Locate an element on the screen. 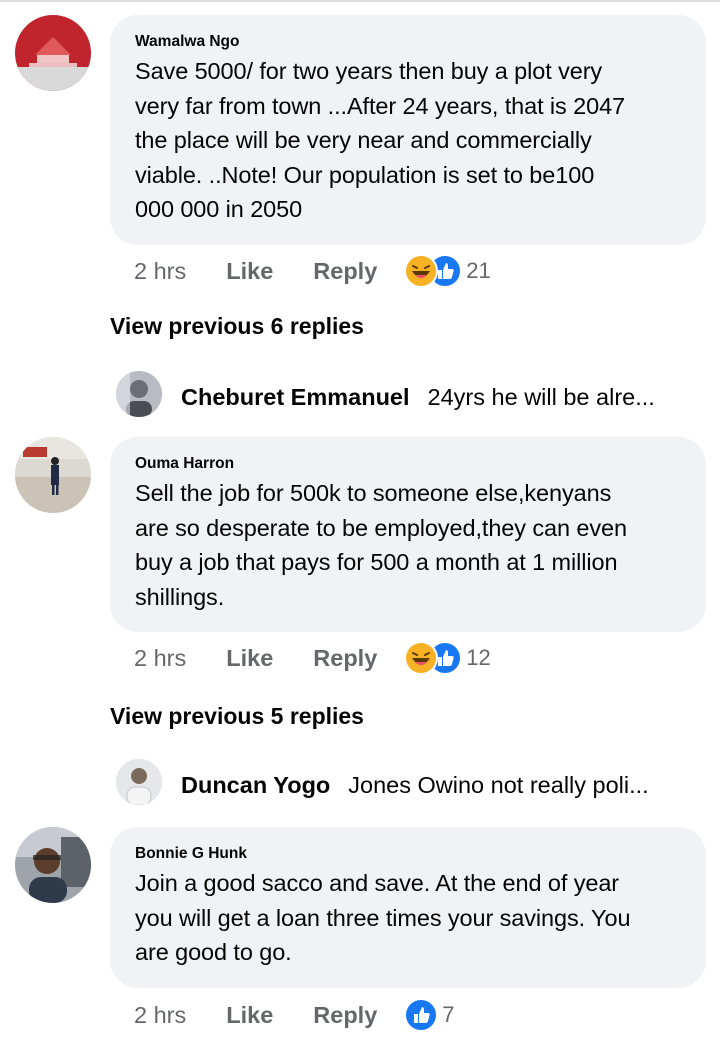  avatar-wamalwa-ngo is located at coordinates (53, 53).